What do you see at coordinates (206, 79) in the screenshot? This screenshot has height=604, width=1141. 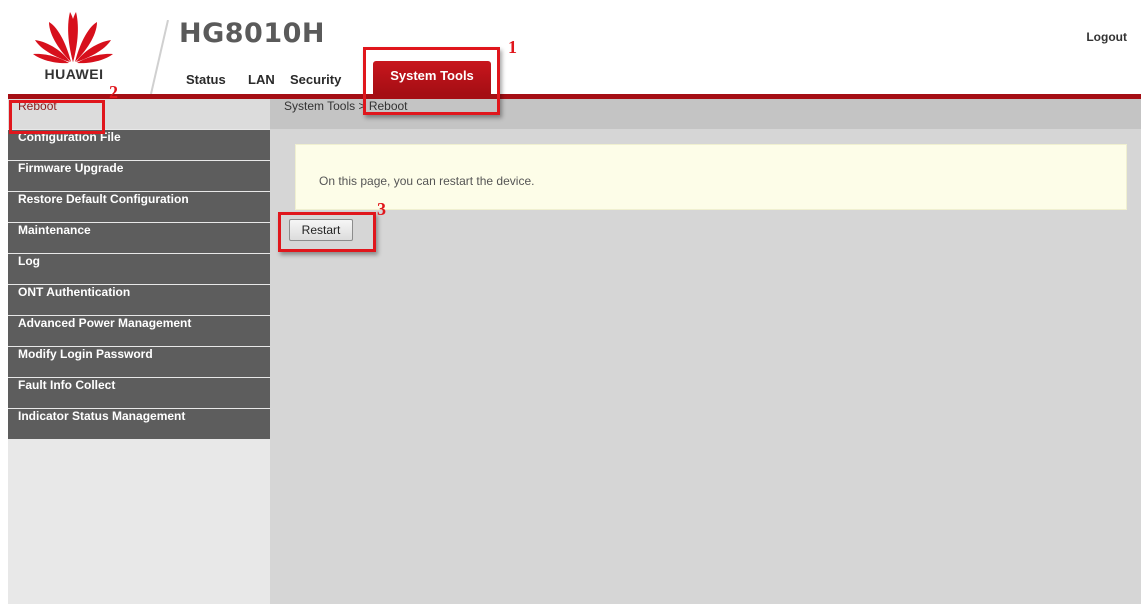 I see `tab-status: Status` at bounding box center [206, 79].